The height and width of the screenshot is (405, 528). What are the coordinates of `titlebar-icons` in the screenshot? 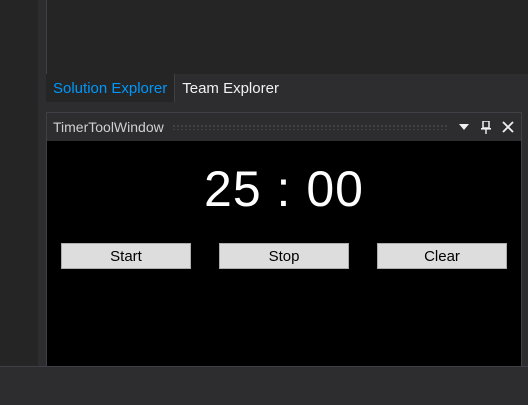 It's located at (489, 127).